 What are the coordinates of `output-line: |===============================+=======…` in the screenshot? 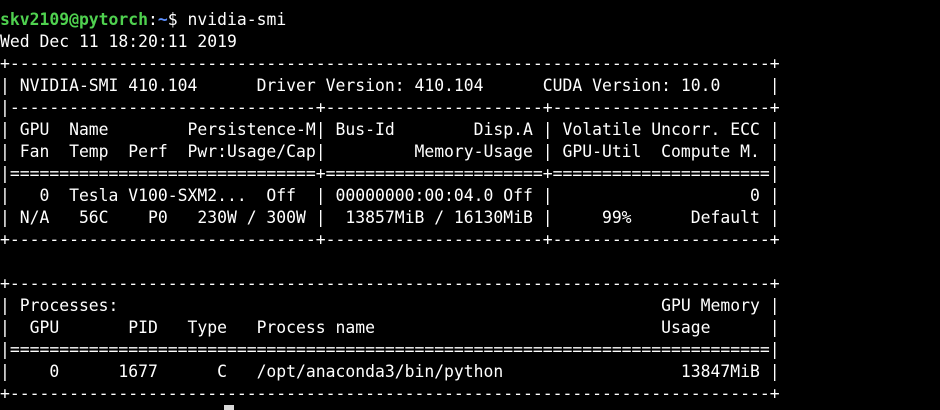 It's located at (390, 173).